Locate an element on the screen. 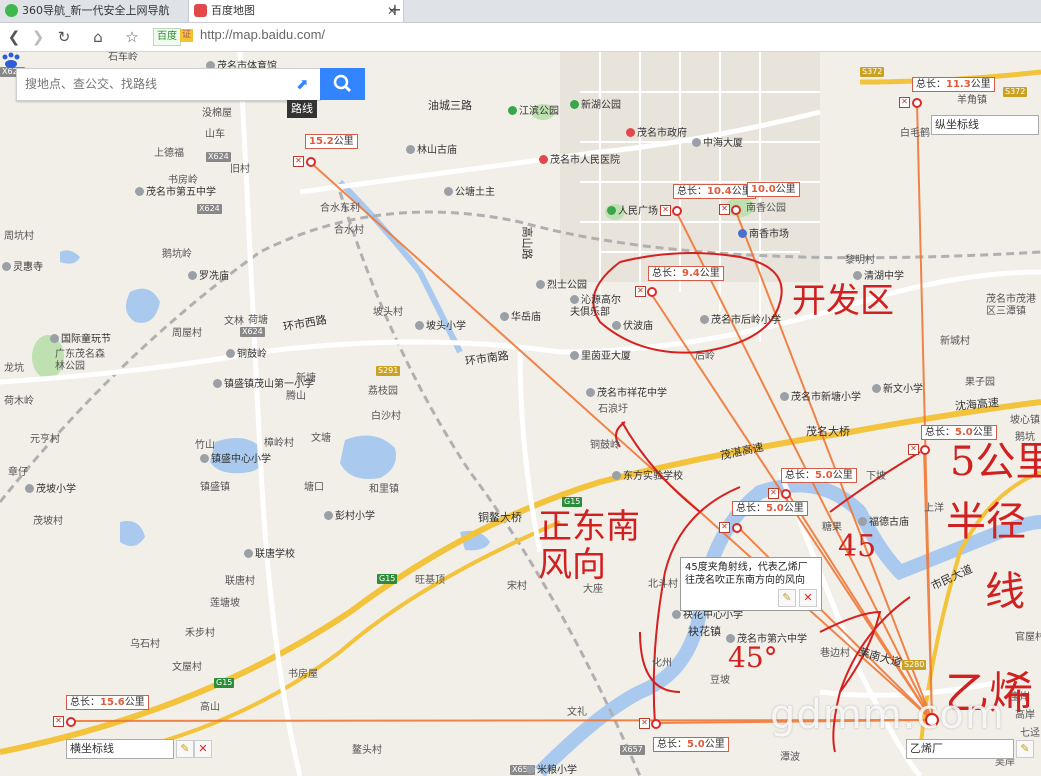 Image resolution: width=1041 pixels, height=776 pixels. map-poi: 华岳庙 is located at coordinates (520, 318).